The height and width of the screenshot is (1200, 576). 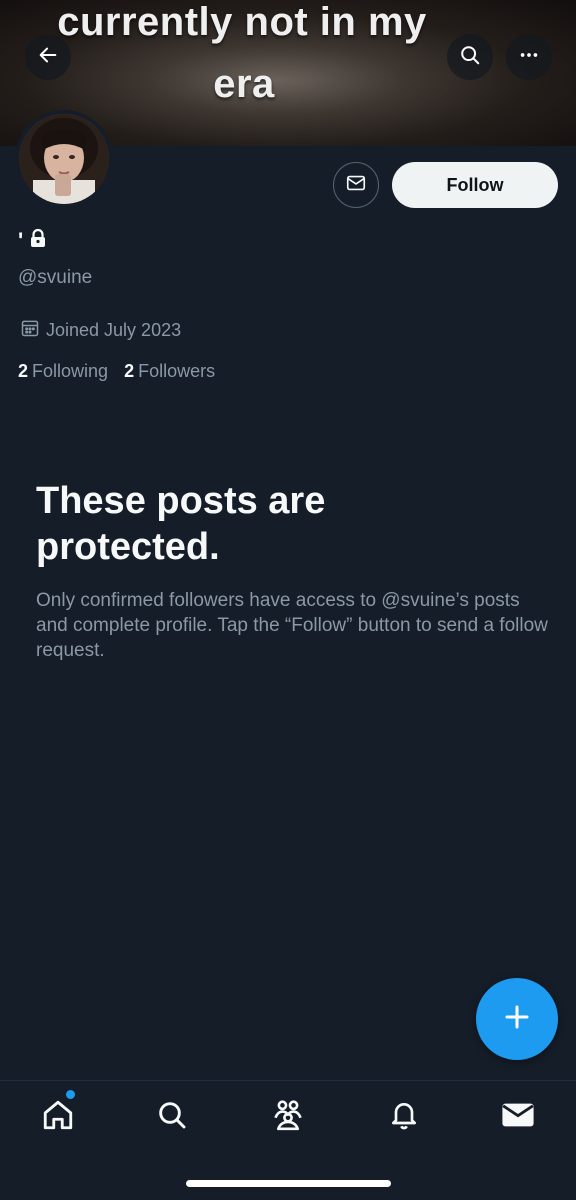 I want to click on new-activity-dot, so click(x=70, y=1094).